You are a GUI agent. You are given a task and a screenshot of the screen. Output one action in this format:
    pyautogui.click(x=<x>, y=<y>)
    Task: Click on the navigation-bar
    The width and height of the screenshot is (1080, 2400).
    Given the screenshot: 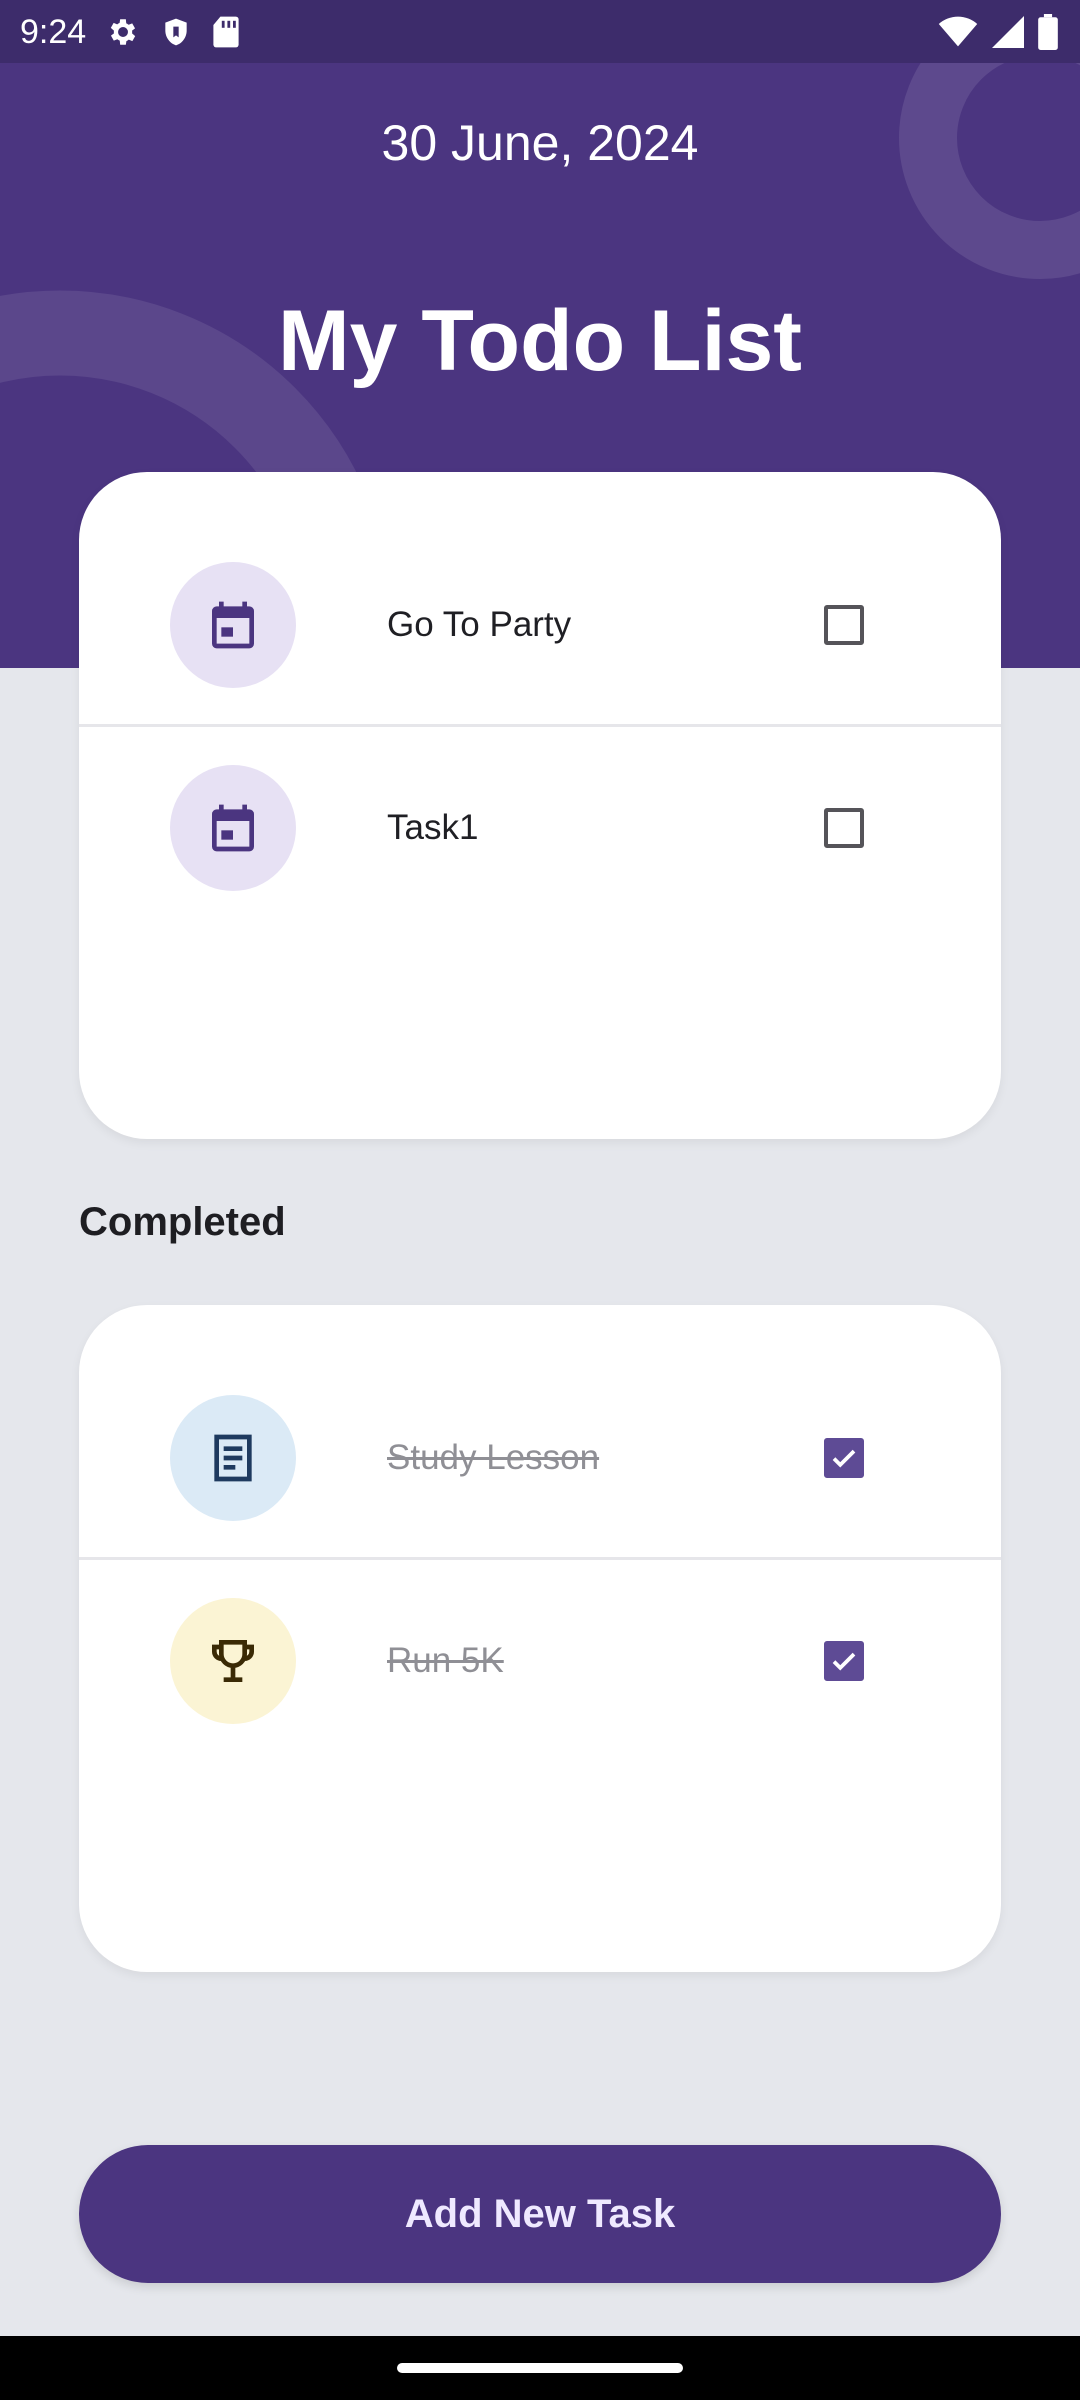 What is the action you would take?
    pyautogui.click(x=540, y=2368)
    